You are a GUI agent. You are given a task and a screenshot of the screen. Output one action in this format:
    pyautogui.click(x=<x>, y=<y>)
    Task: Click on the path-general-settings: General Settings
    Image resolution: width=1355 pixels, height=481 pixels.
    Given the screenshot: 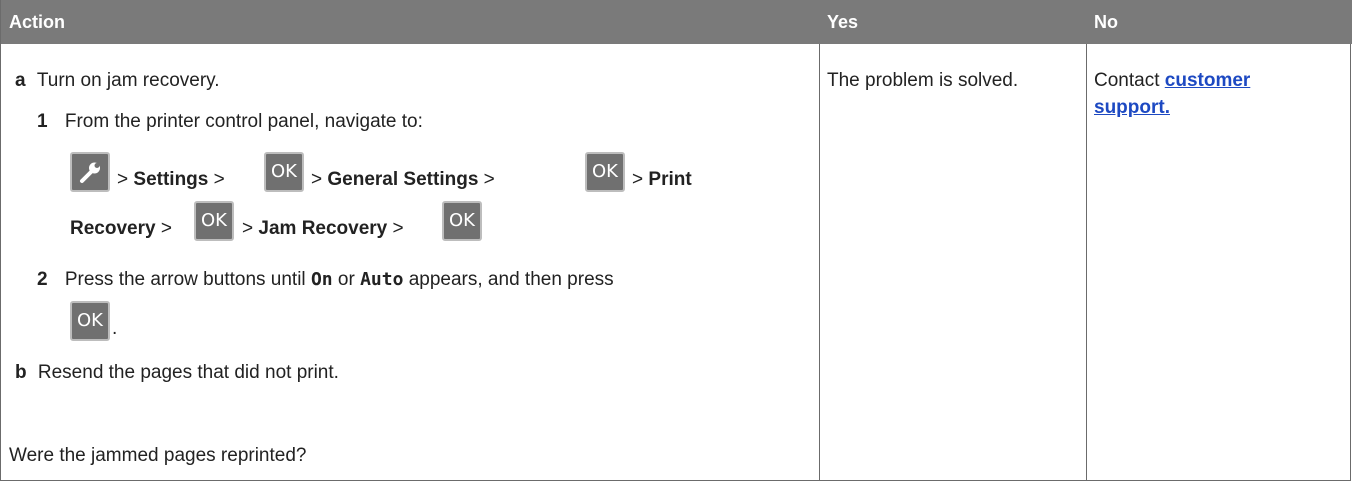 What is the action you would take?
    pyautogui.click(x=403, y=179)
    